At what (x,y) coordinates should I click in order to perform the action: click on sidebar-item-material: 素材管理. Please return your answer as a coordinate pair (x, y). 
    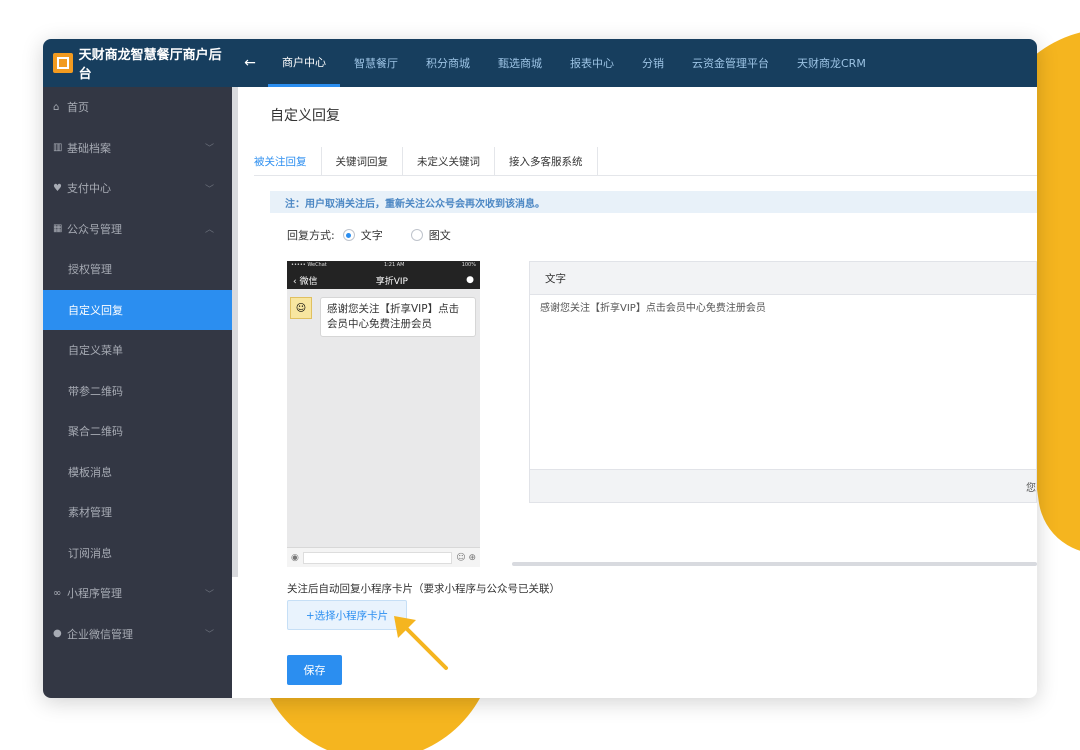
    Looking at the image, I should click on (137, 512).